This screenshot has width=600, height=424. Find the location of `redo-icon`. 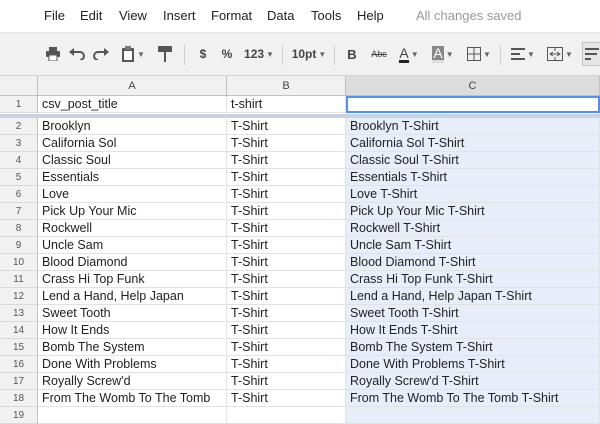

redo-icon is located at coordinates (101, 54).